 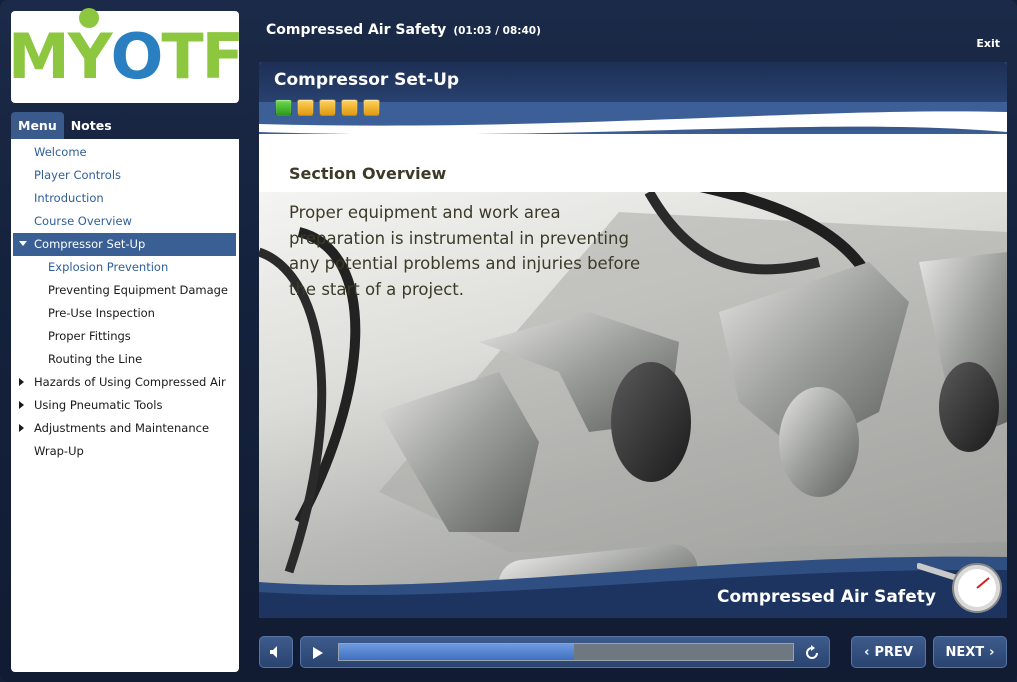 I want to click on menu-subitem-explosion-prevention: Explosion Prevention, so click(x=125, y=267).